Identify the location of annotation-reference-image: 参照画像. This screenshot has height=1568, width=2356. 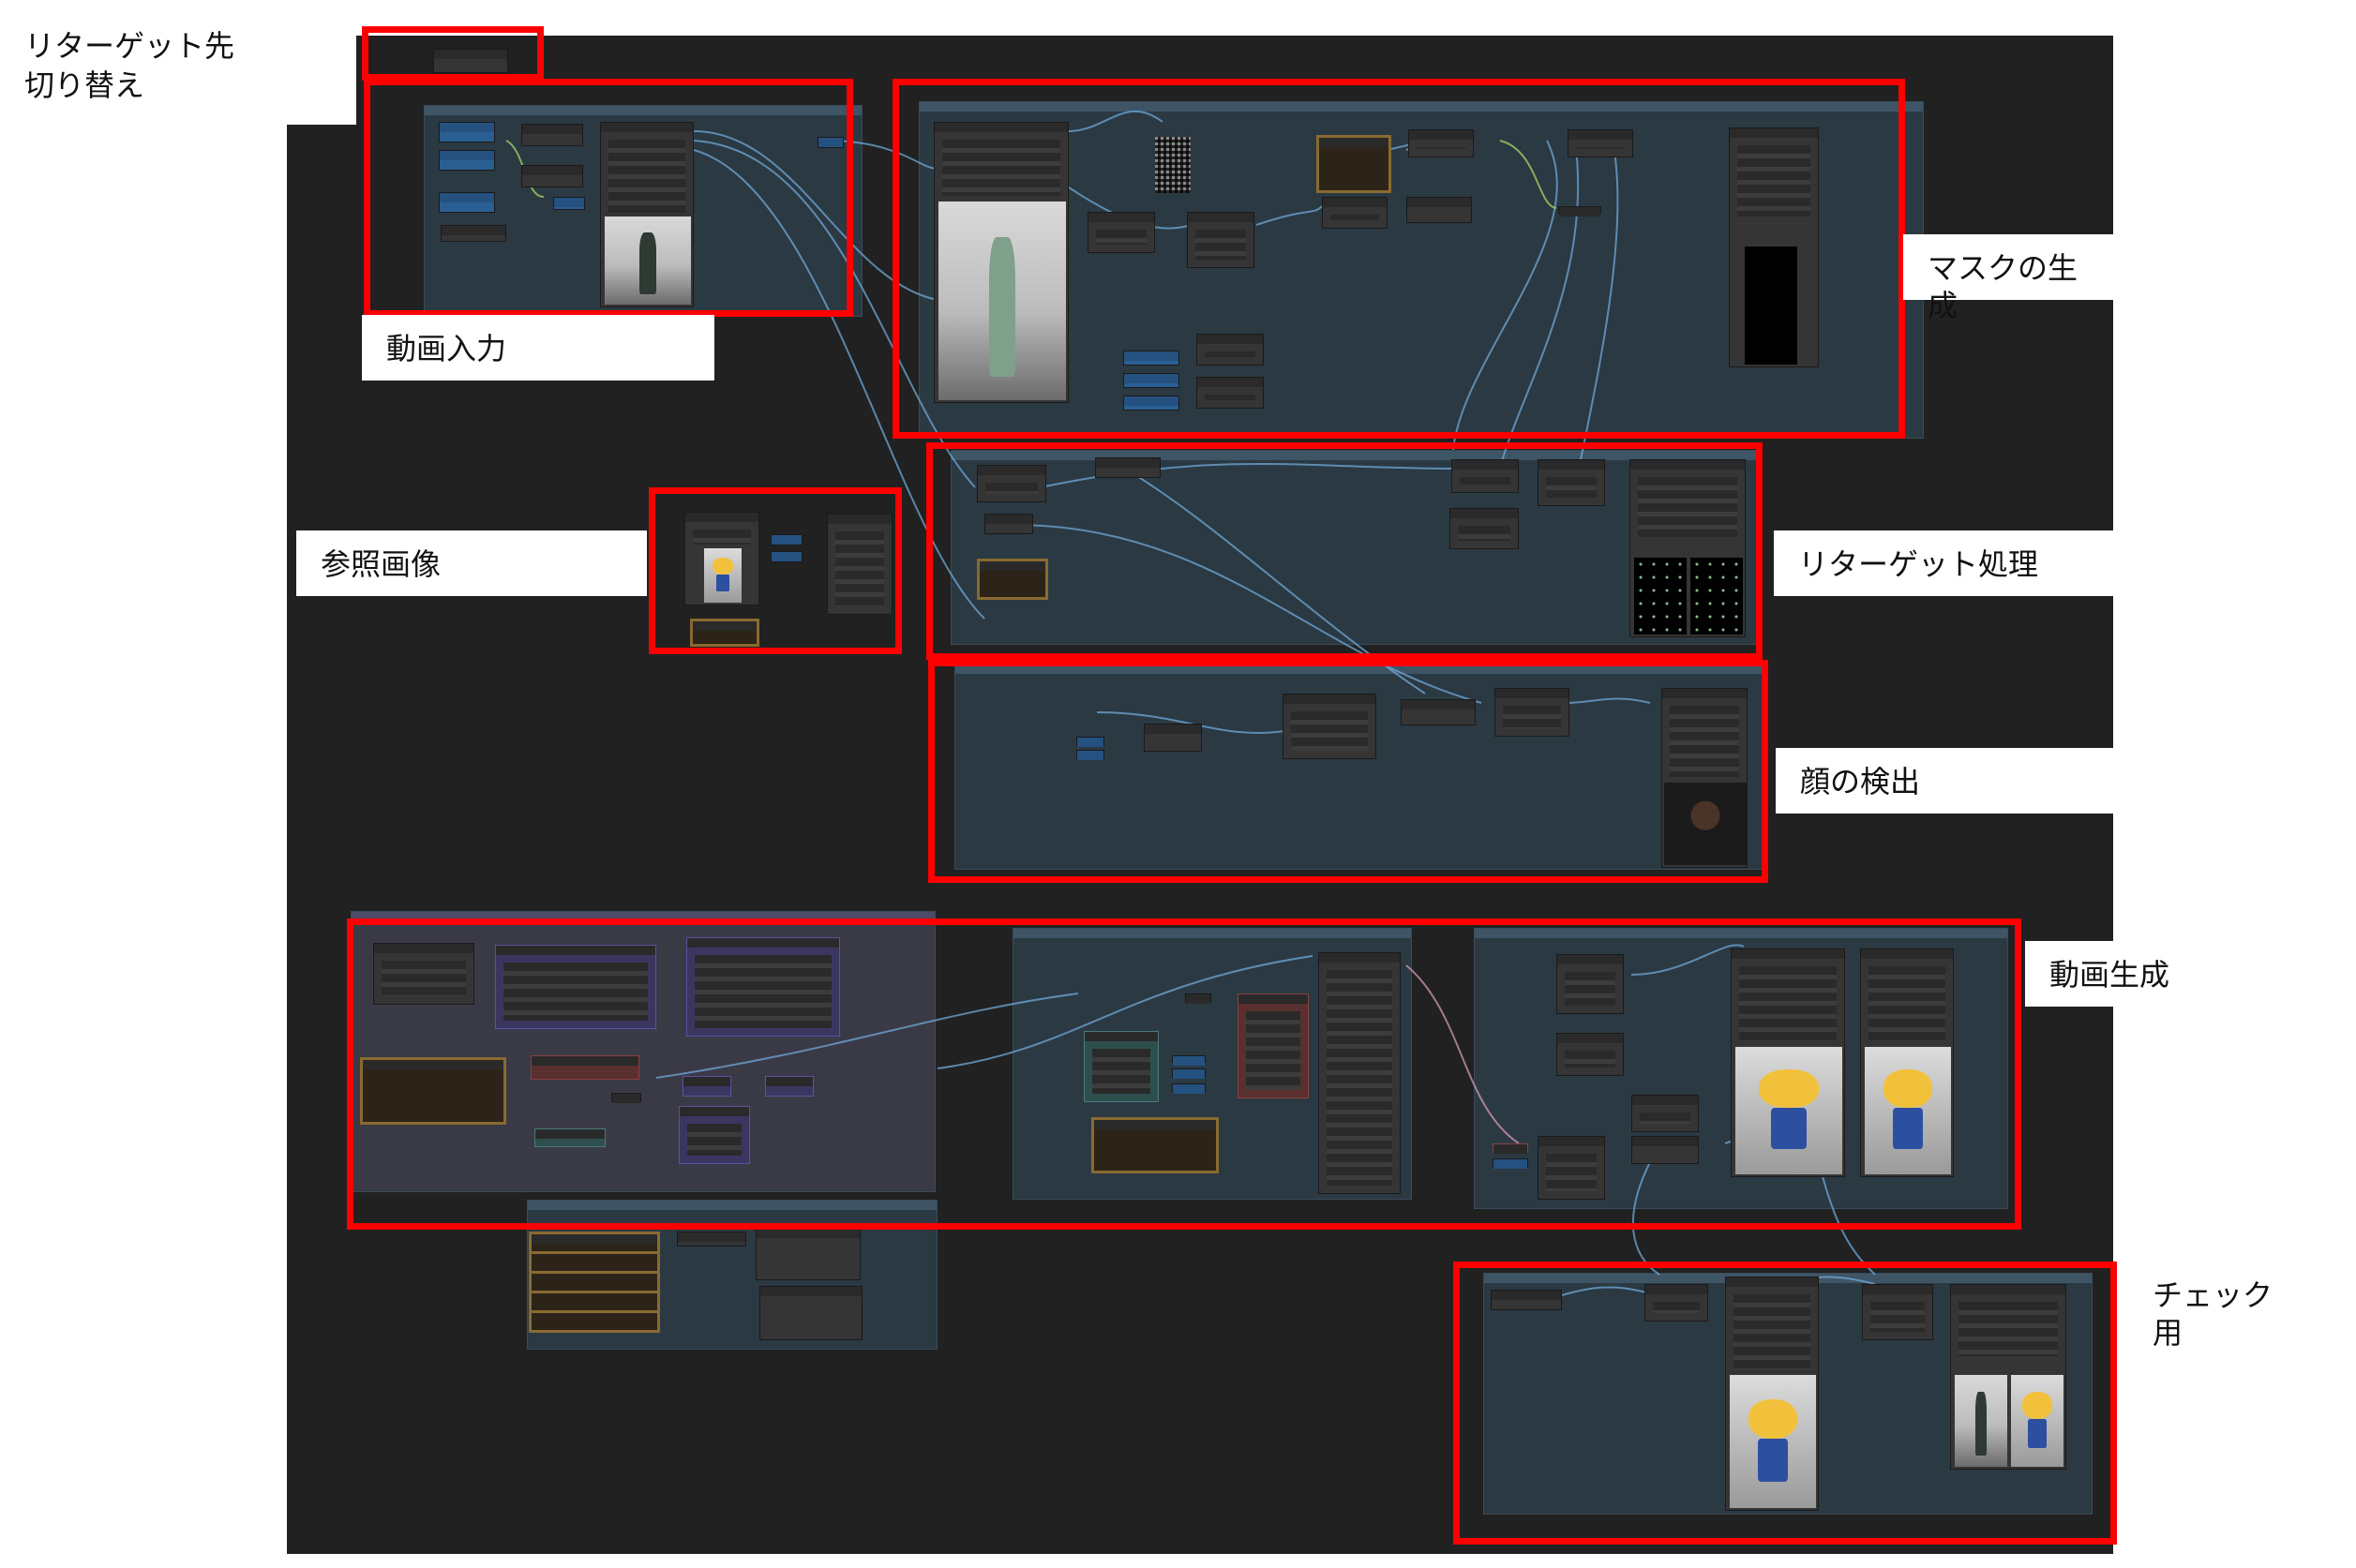
(472, 563).